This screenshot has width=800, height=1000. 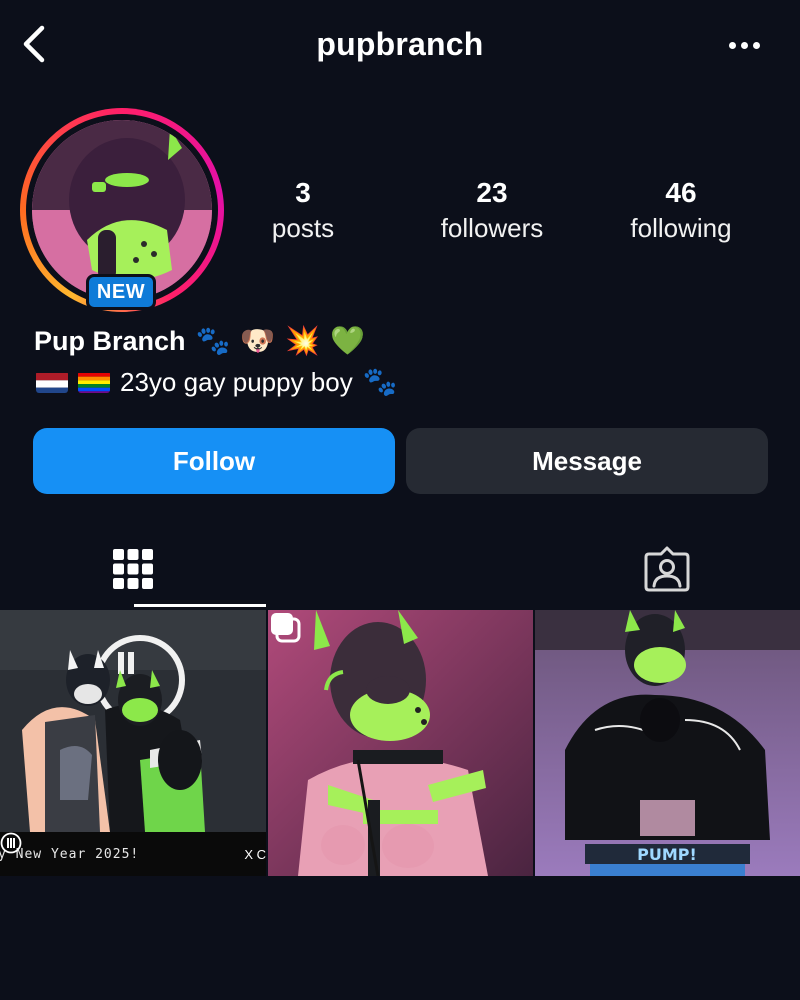 What do you see at coordinates (110, 340) in the screenshot?
I see `display-name: Pup Branch` at bounding box center [110, 340].